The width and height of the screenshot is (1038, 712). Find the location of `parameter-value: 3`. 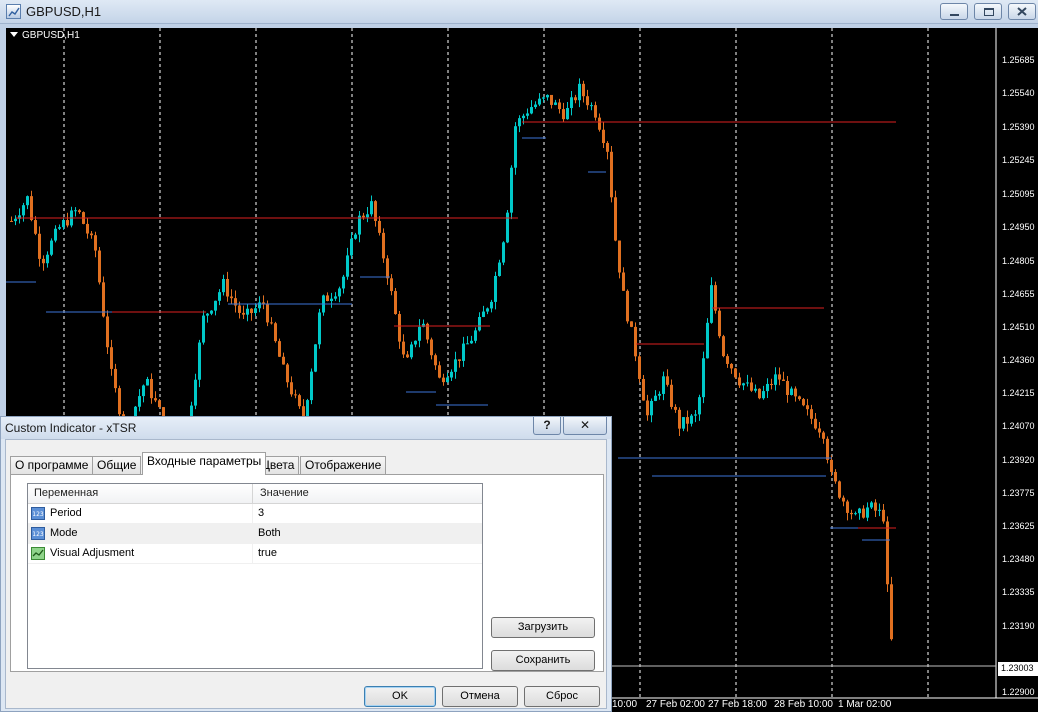

parameter-value: 3 is located at coordinates (261, 513).